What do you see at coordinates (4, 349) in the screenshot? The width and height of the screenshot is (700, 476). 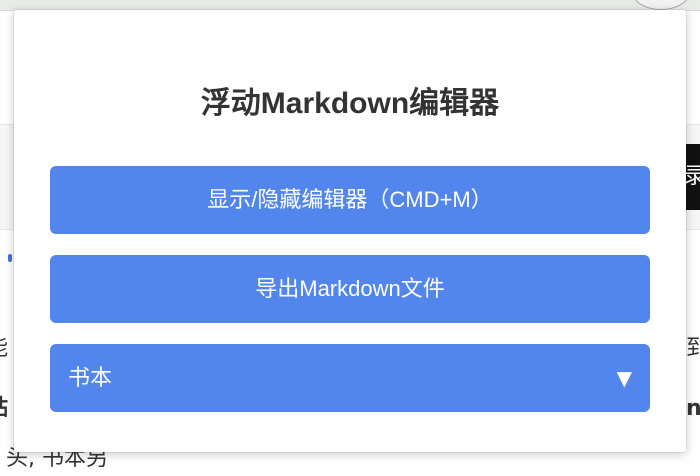 I see `background-text-fragment: 能` at bounding box center [4, 349].